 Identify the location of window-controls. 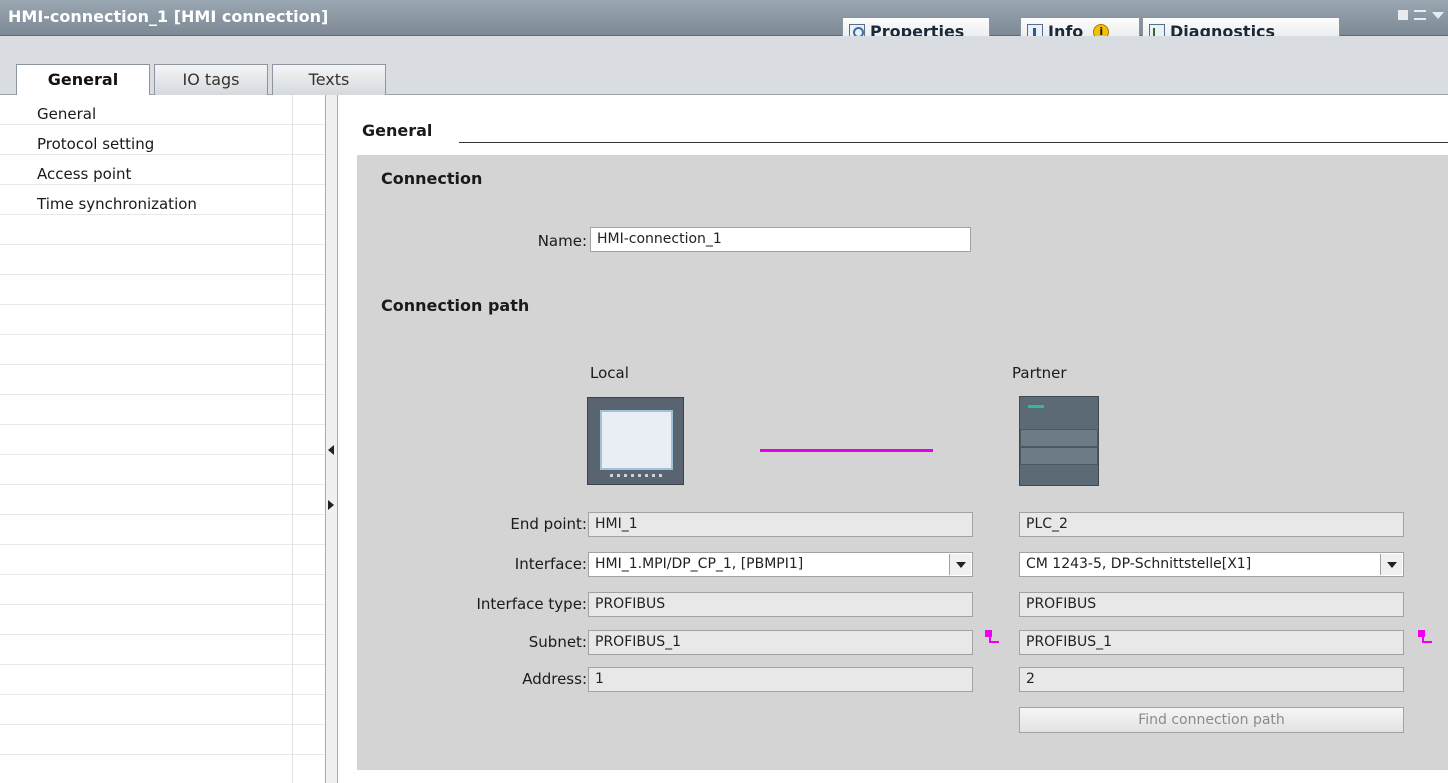
(1421, 15).